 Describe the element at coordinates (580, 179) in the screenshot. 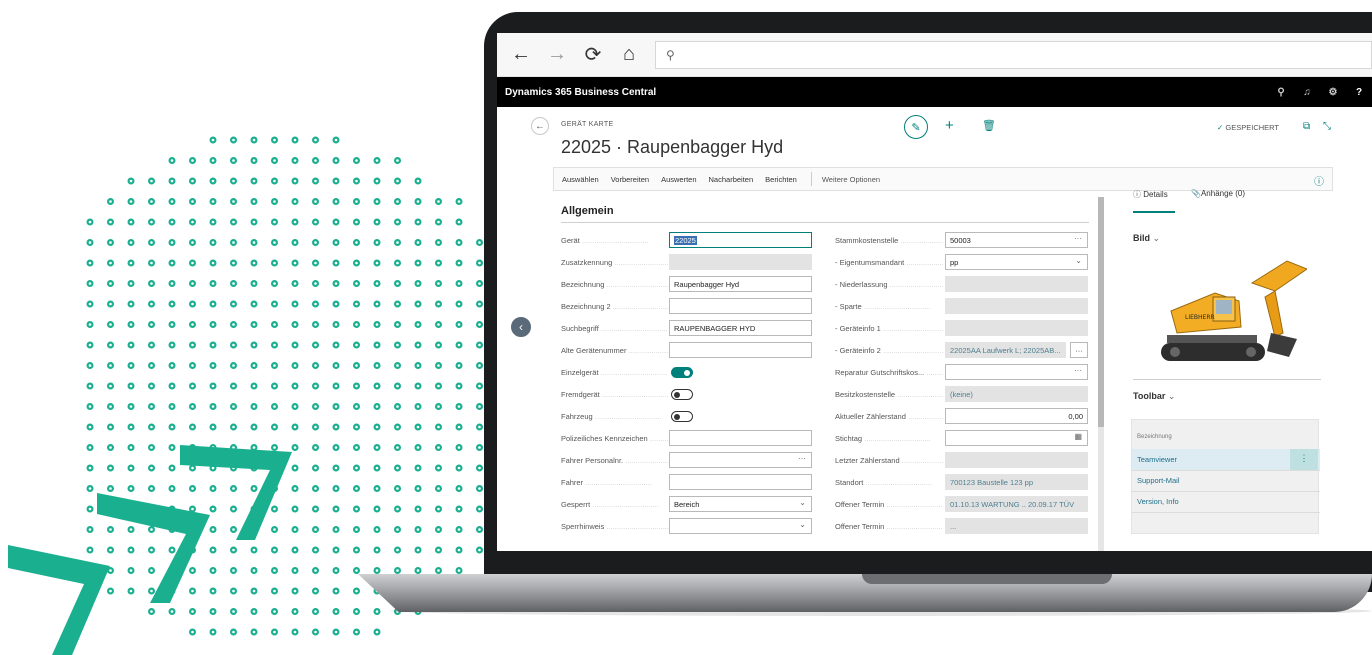

I see `action-auswaehlen: Auswählen` at that location.